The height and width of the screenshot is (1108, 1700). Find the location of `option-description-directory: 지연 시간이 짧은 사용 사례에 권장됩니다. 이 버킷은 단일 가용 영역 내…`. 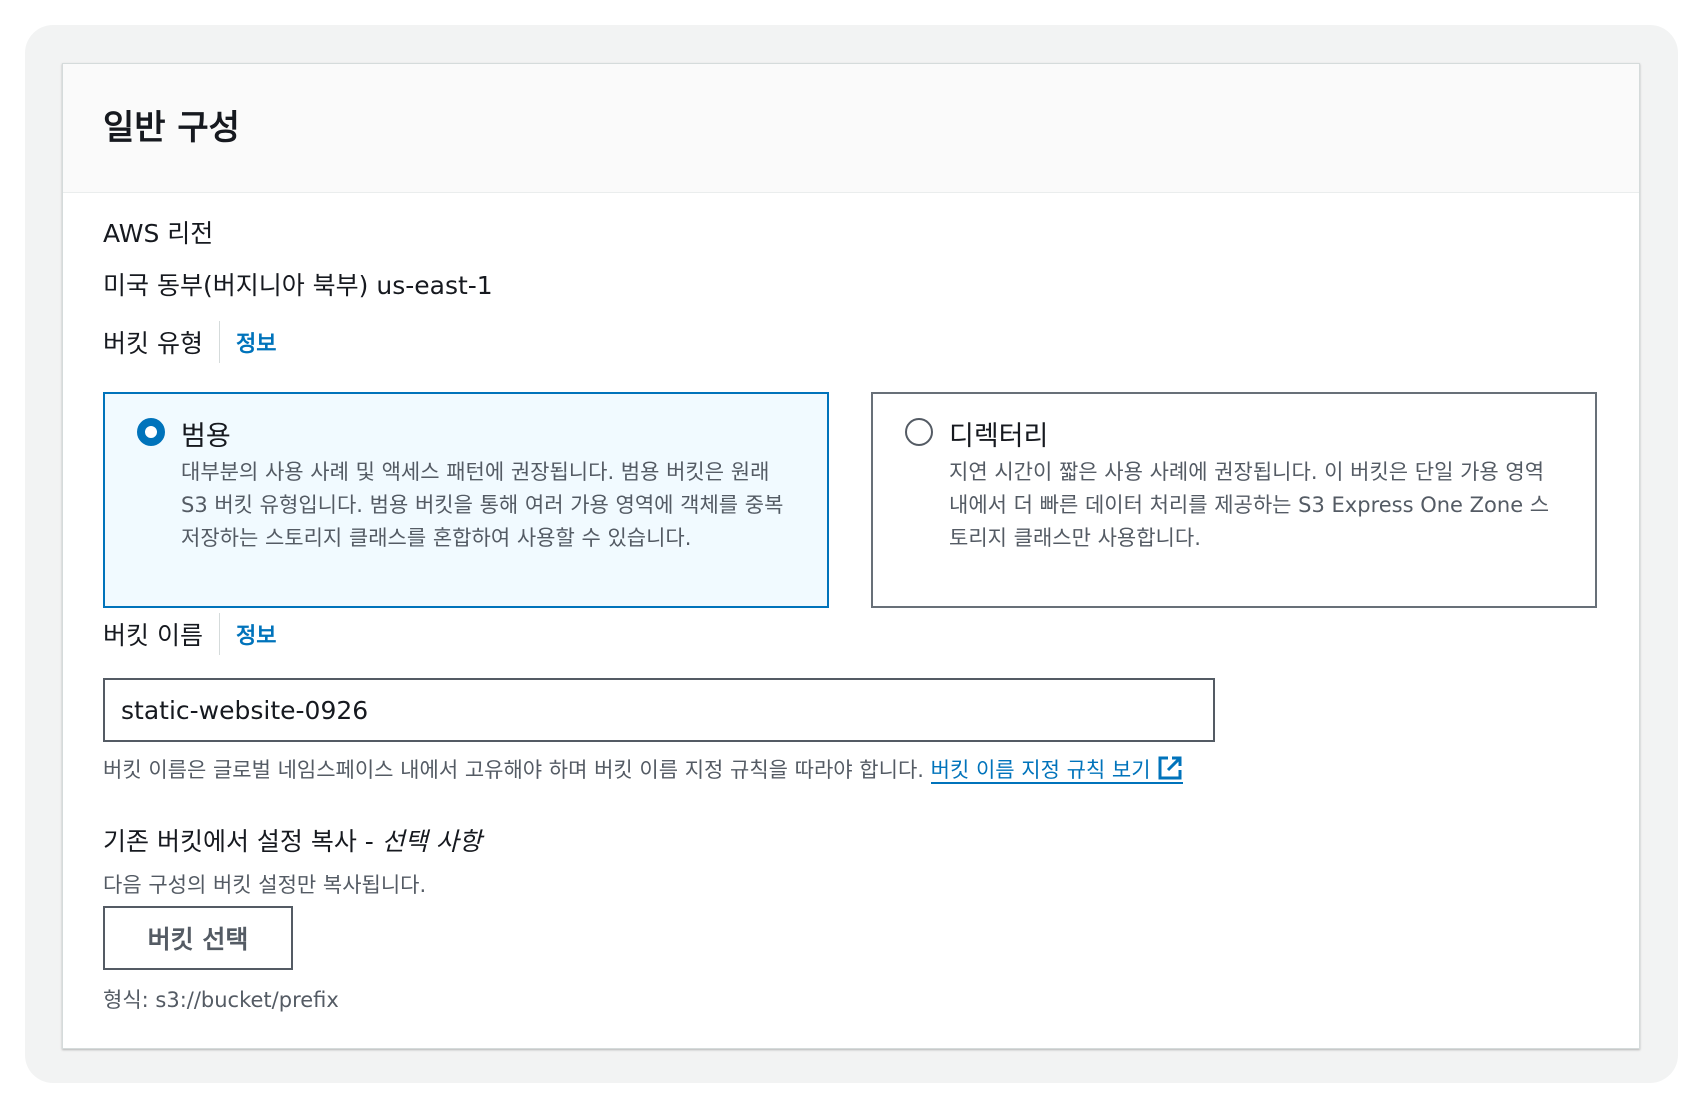

option-description-directory: 지연 시간이 짧은 사용 사례에 권장됩니다. 이 버킷은 단일 가용 영역 내… is located at coordinates (1249, 505).